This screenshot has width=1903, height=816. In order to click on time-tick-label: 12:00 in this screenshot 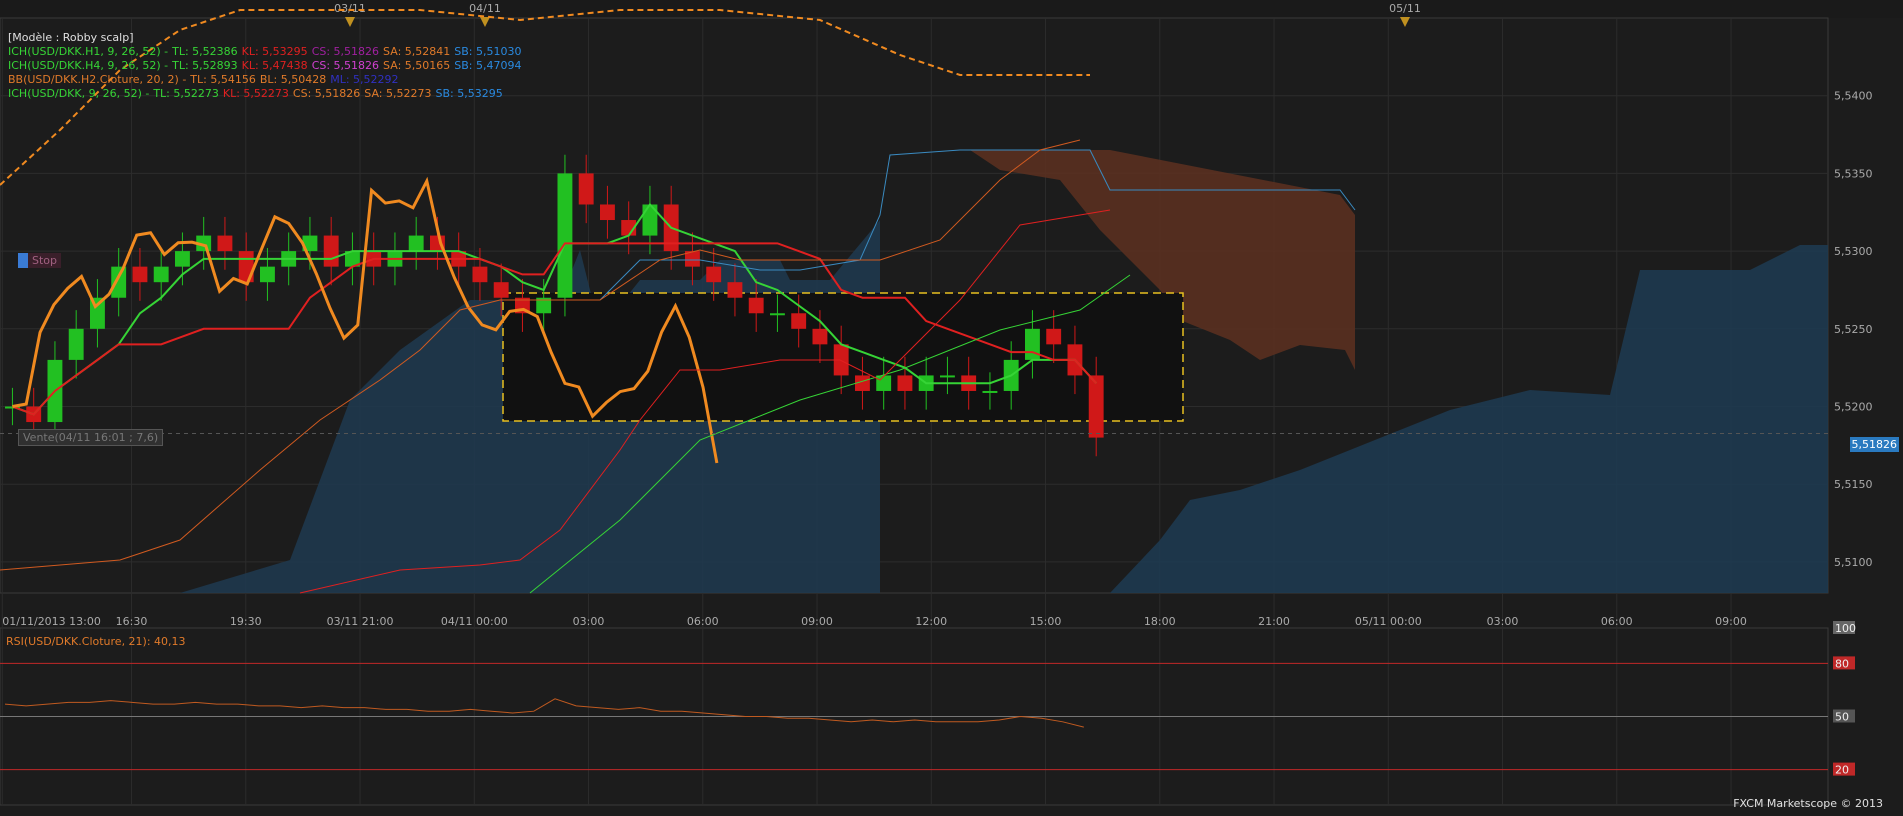, I will do `click(931, 621)`.